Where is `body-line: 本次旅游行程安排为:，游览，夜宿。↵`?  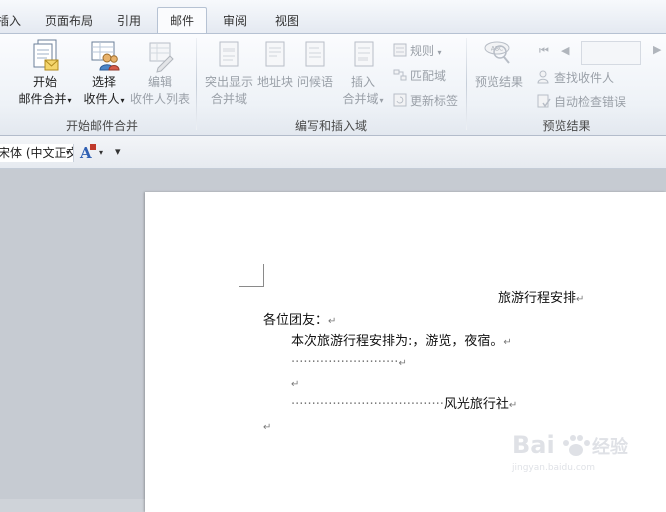 body-line: 本次旅游行程安排为:，游览，夜宿。↵ is located at coordinates (401, 342).